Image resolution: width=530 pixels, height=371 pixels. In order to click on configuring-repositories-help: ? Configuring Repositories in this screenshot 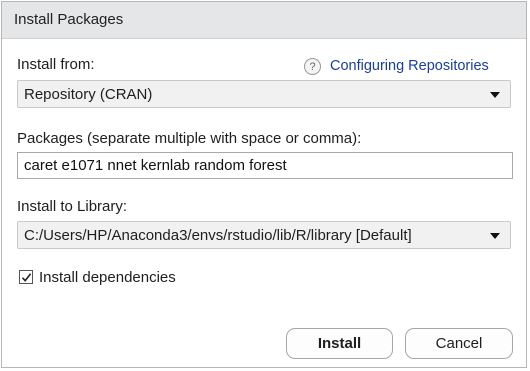, I will do `click(396, 66)`.